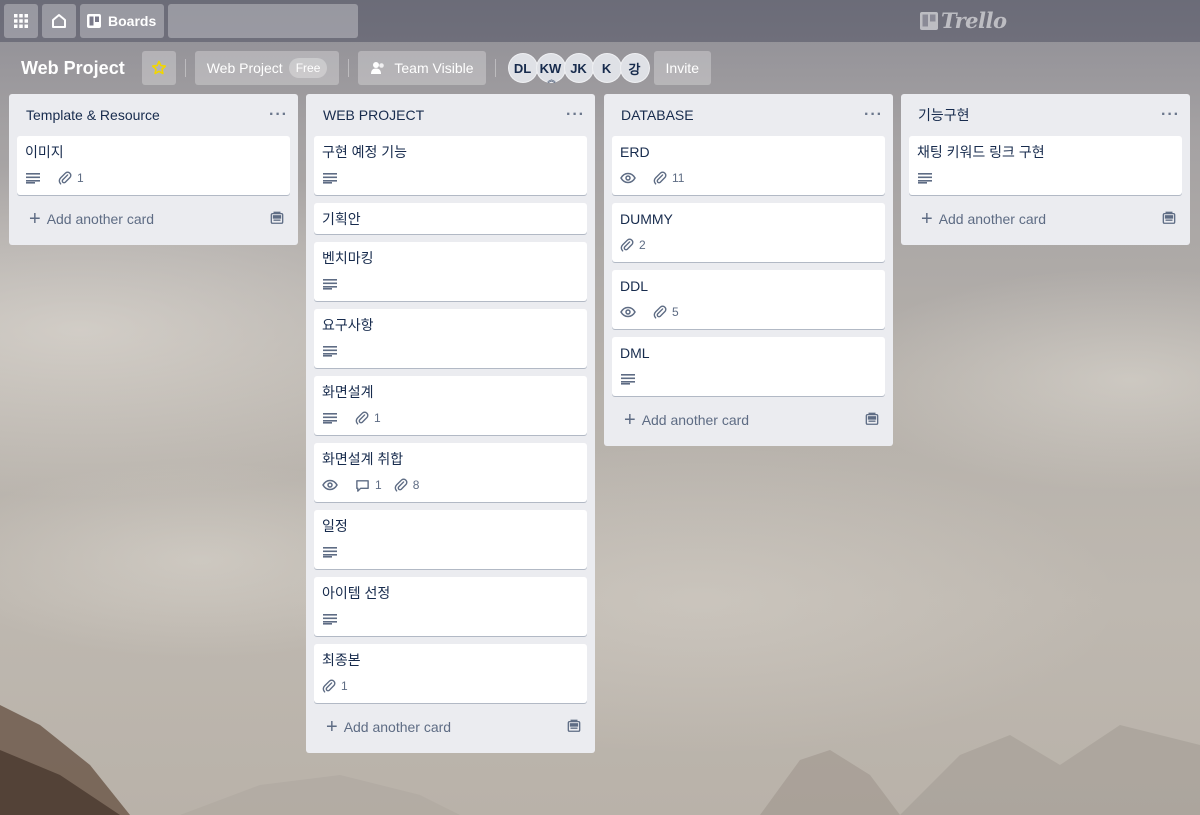 The width and height of the screenshot is (1200, 815). Describe the element at coordinates (944, 115) in the screenshot. I see `list-title: 기능구현` at that location.